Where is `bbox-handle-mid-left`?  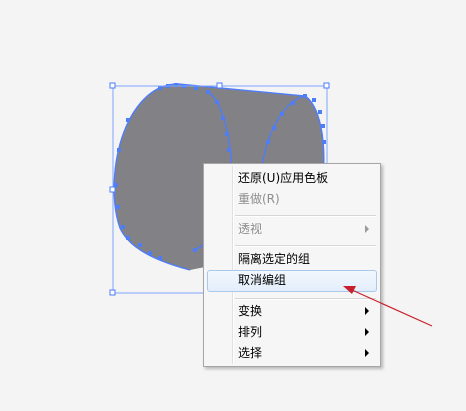
bbox-handle-mid-left is located at coordinates (112, 189).